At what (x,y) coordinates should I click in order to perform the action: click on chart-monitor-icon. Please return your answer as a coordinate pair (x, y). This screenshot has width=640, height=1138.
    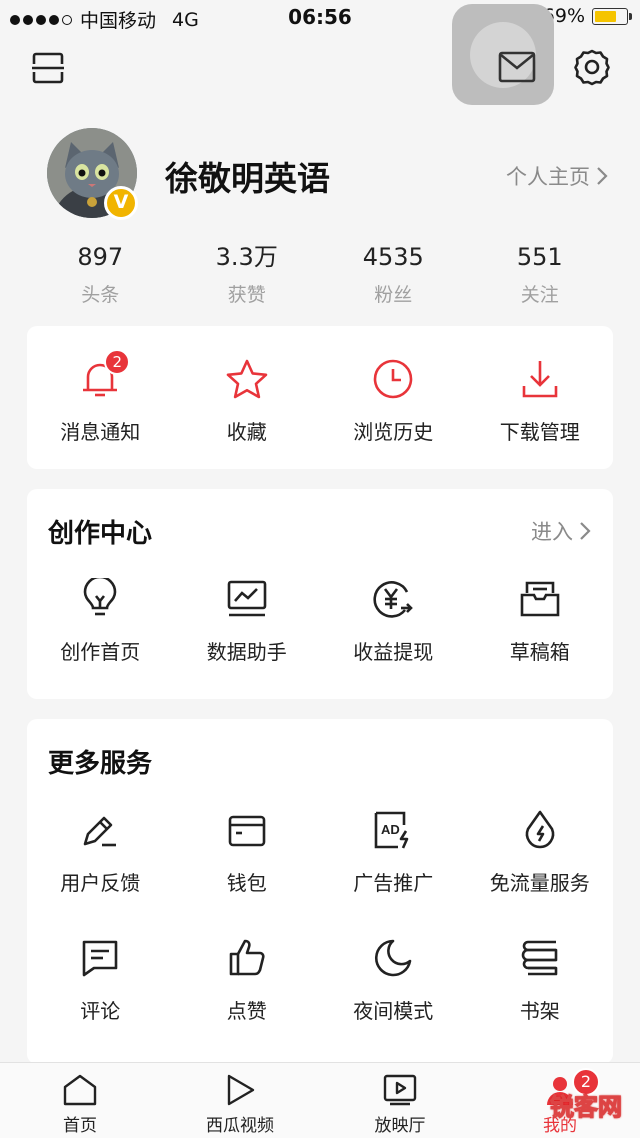
    Looking at the image, I should click on (247, 599).